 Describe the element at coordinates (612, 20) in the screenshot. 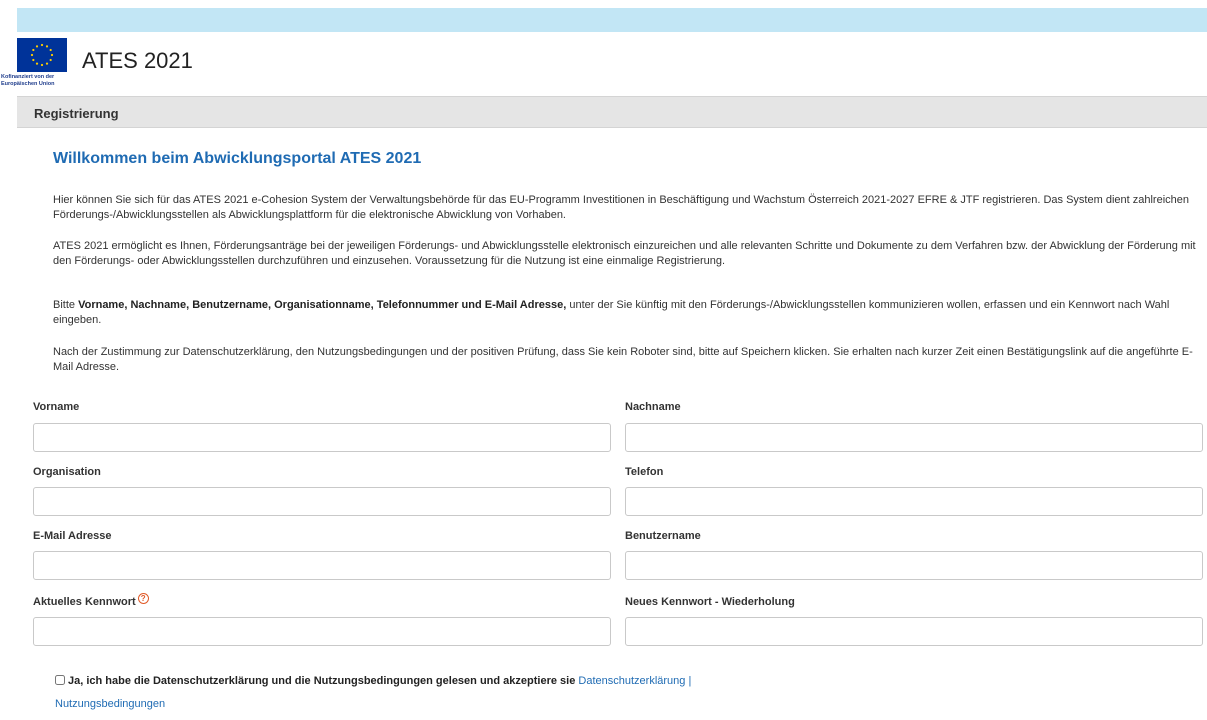

I see `top-banner` at that location.